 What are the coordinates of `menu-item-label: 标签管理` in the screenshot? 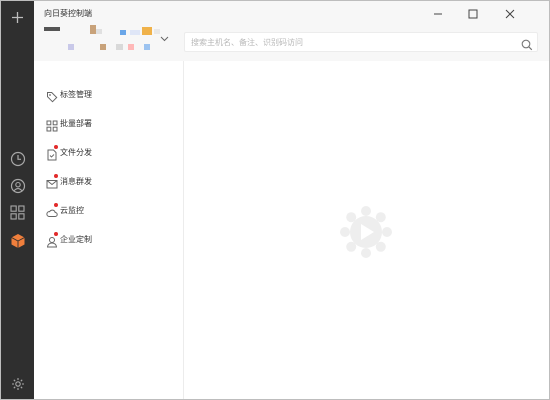 It's located at (76, 94).